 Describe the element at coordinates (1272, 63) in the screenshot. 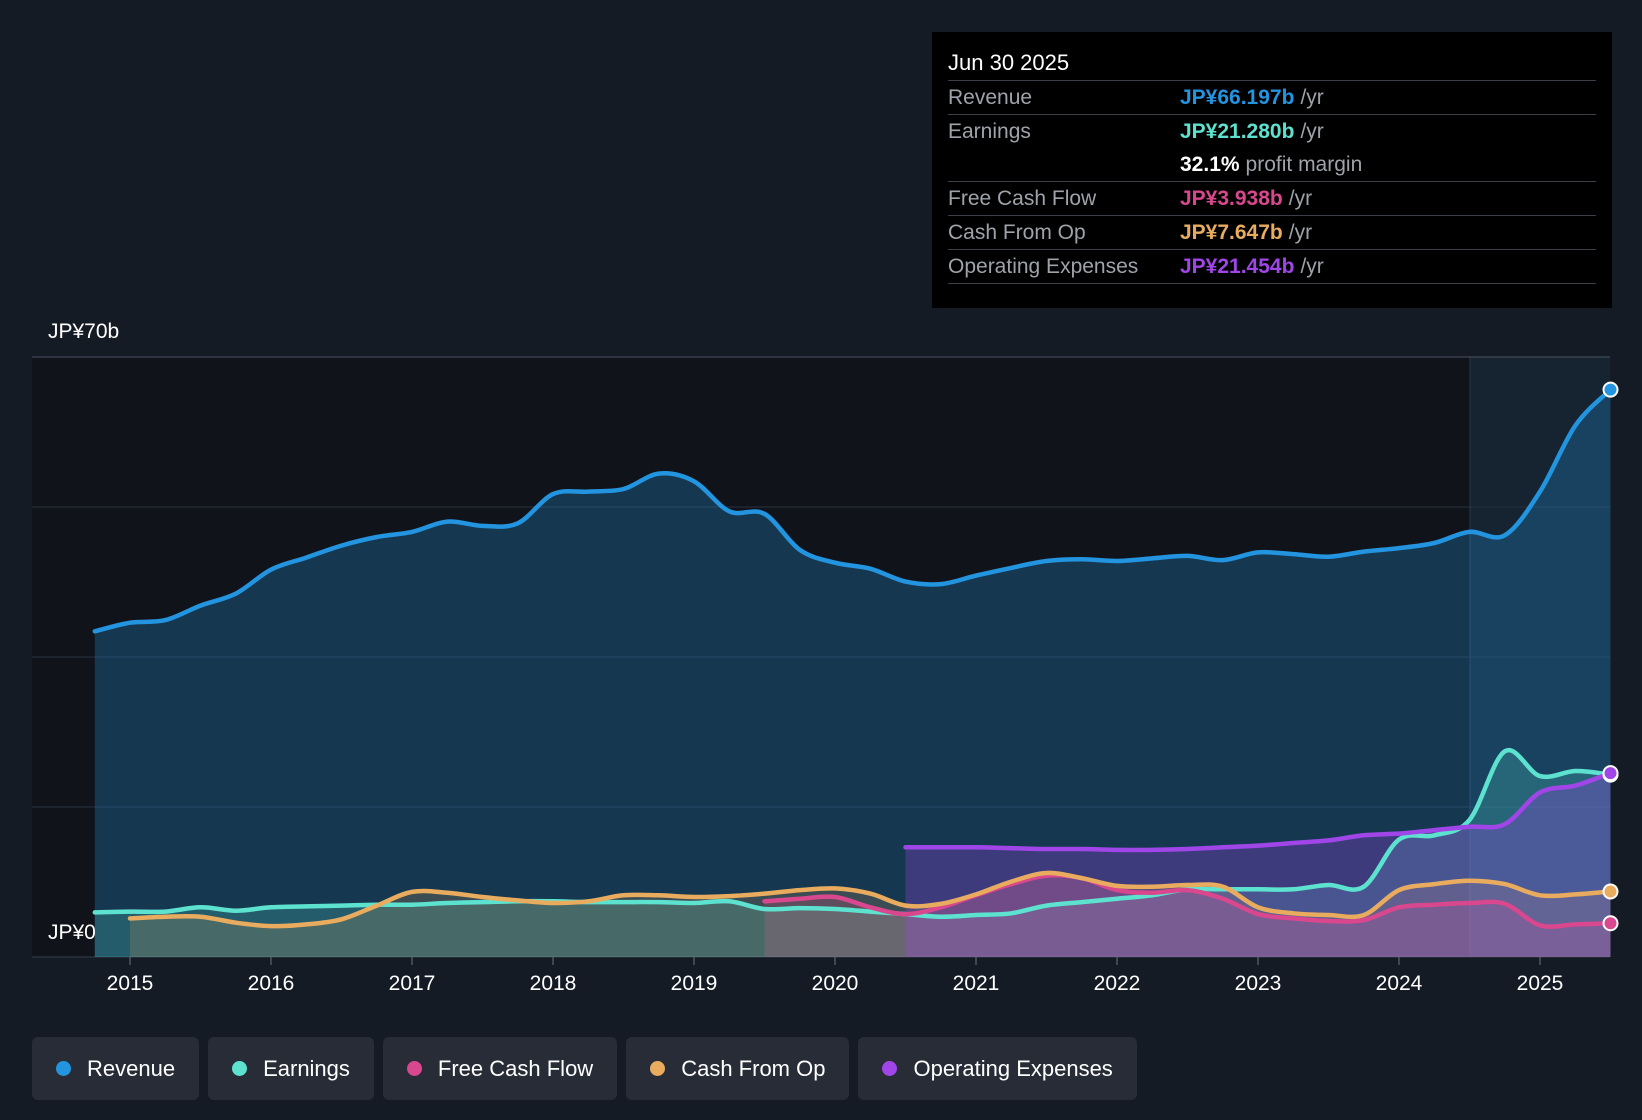

I see `tooltip-date: Jun 30 2025` at that location.